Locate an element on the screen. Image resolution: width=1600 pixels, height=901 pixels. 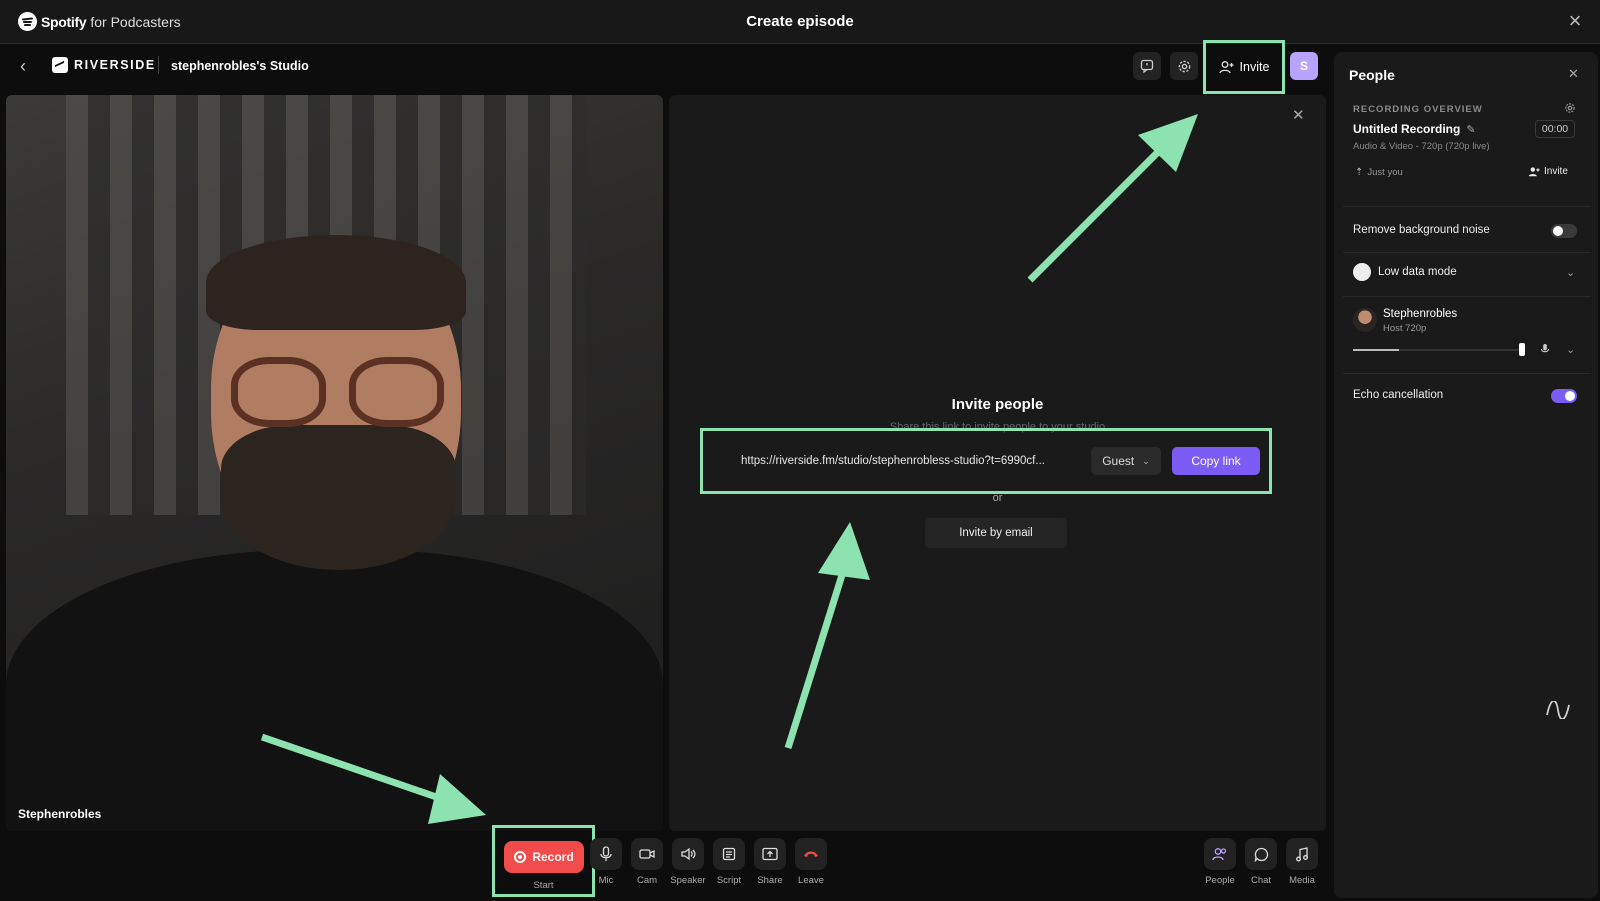
header-divider is located at coordinates (158, 65).